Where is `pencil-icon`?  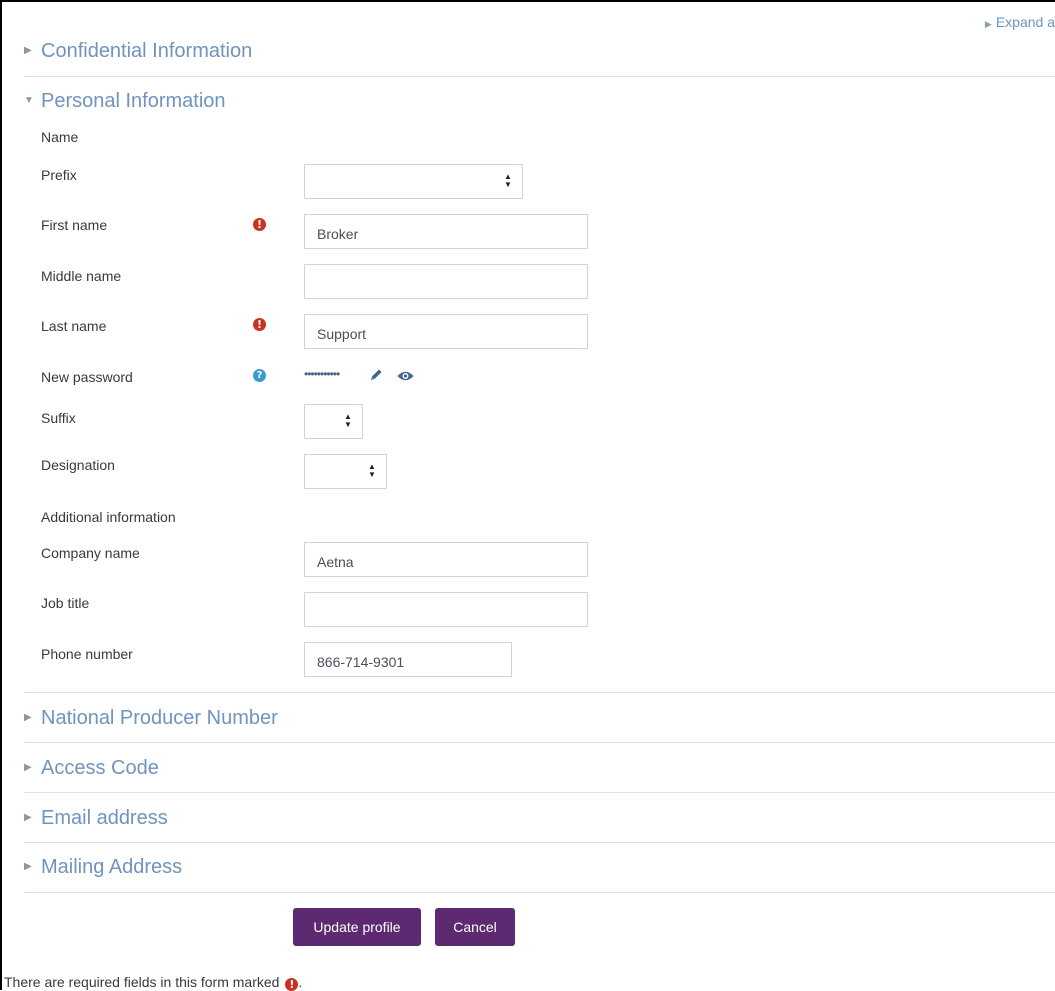 pencil-icon is located at coordinates (376, 375).